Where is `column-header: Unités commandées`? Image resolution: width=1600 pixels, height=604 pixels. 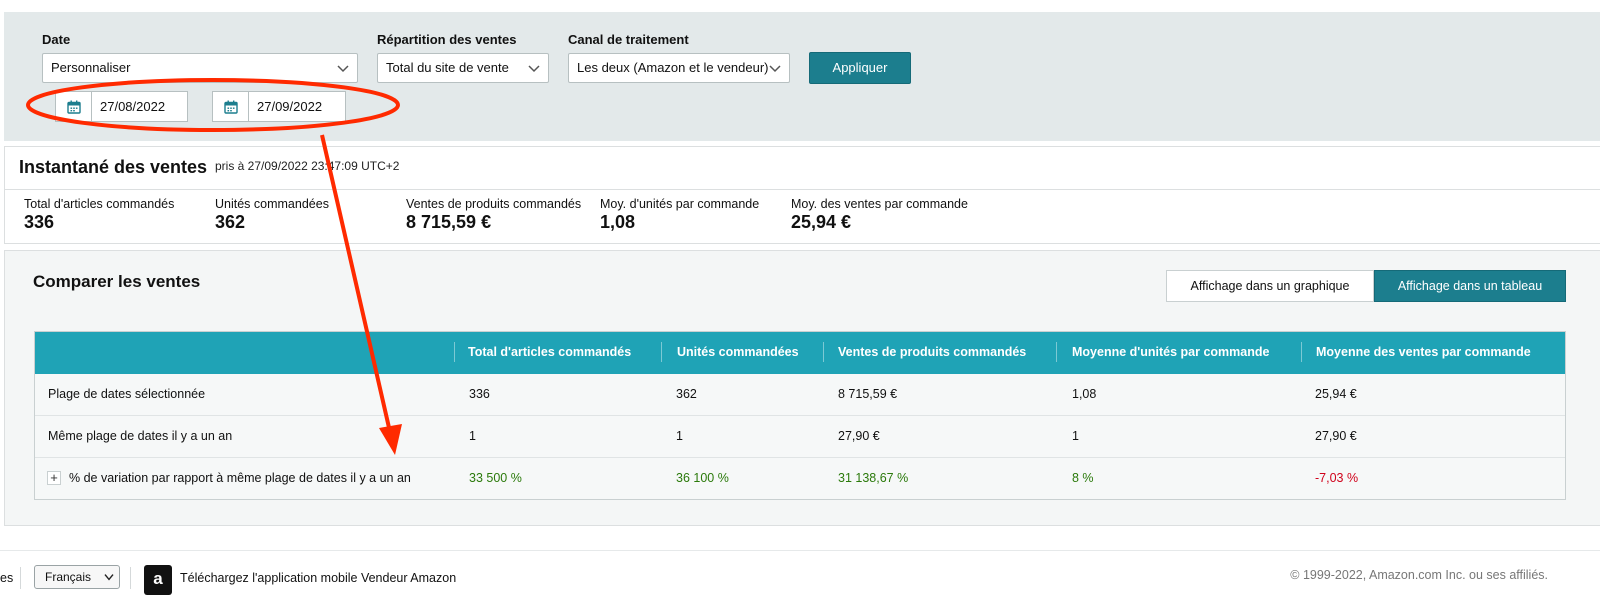
column-header: Unités commandées is located at coordinates (738, 352).